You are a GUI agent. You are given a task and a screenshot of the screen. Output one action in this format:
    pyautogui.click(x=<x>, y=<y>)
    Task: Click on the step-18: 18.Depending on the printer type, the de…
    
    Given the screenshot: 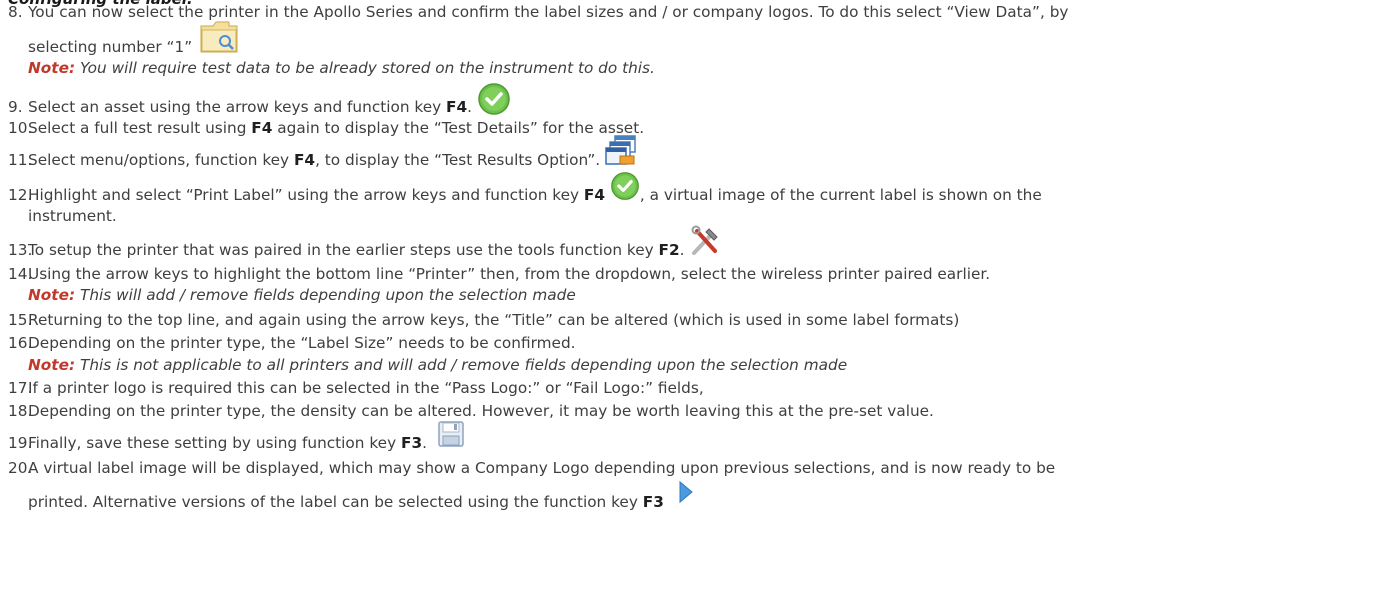 What is the action you would take?
    pyautogui.click(x=471, y=411)
    